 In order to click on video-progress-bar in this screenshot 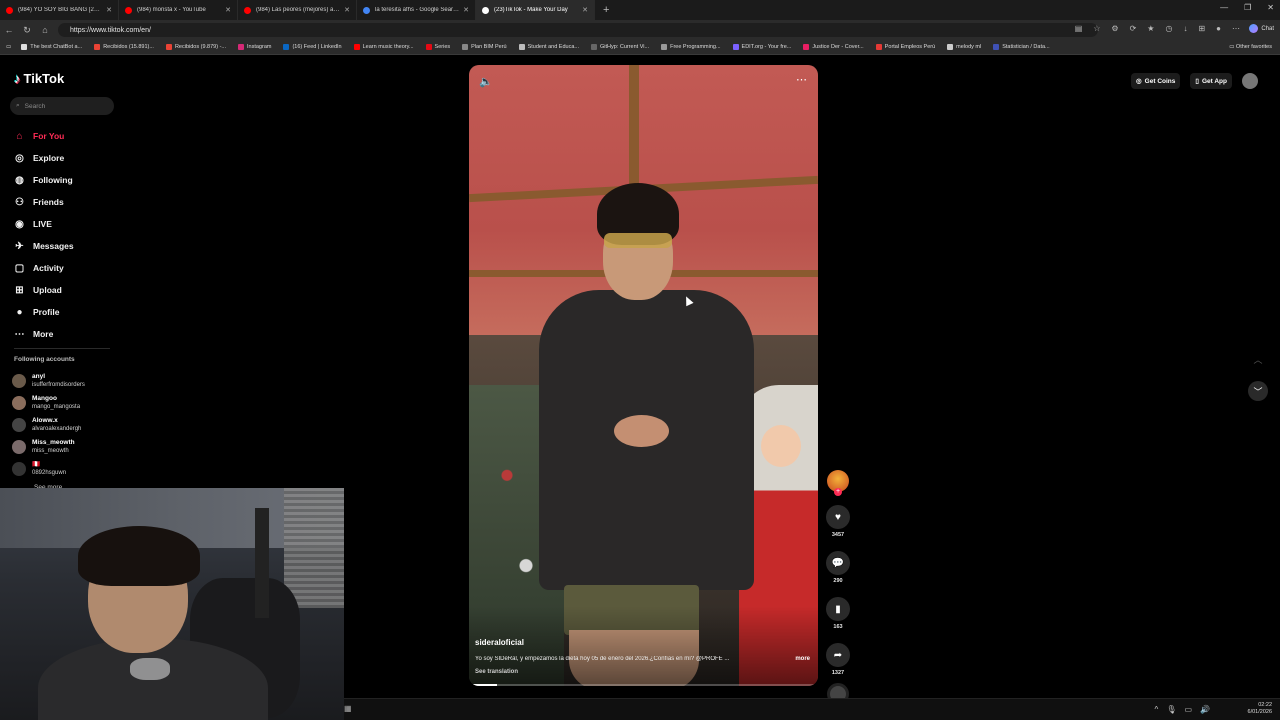, I will do `click(643, 685)`.